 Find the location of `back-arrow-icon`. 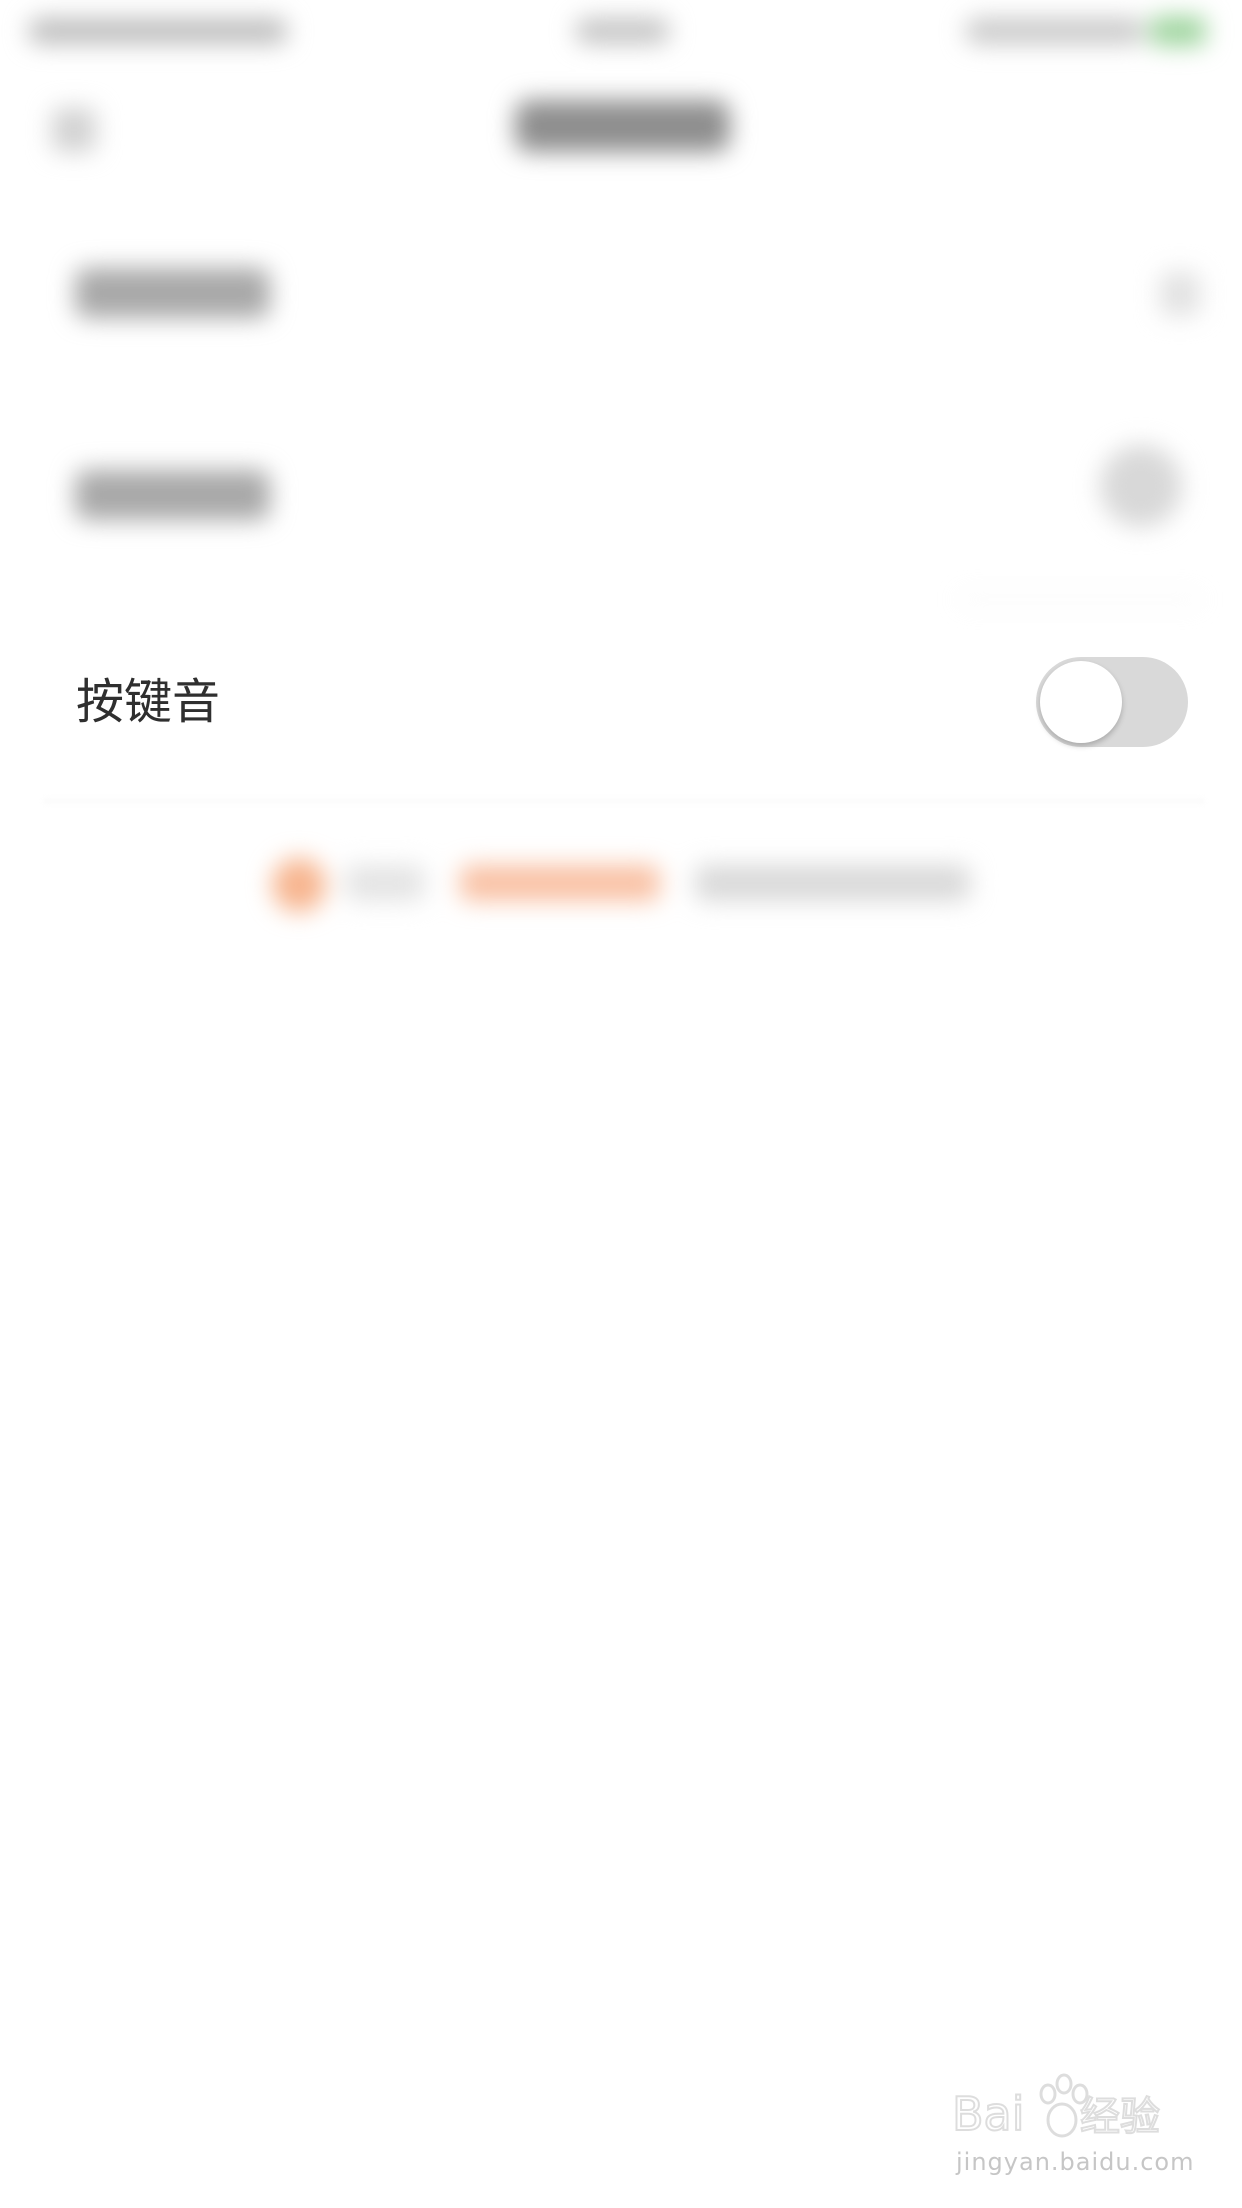

back-arrow-icon is located at coordinates (74, 130).